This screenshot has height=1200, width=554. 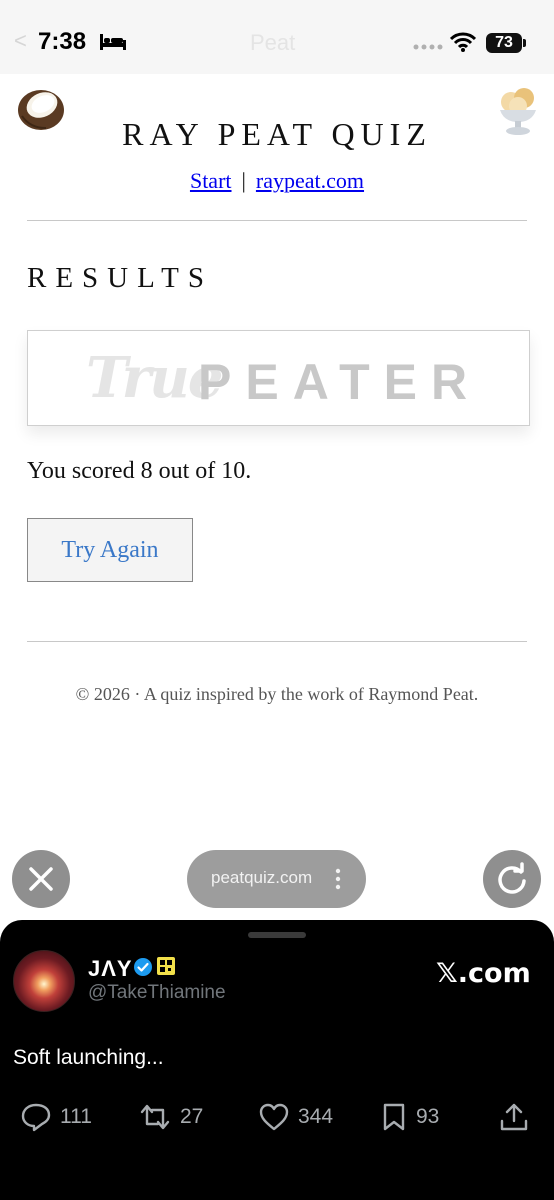 What do you see at coordinates (62, 41) in the screenshot?
I see `status-time: 7:38` at bounding box center [62, 41].